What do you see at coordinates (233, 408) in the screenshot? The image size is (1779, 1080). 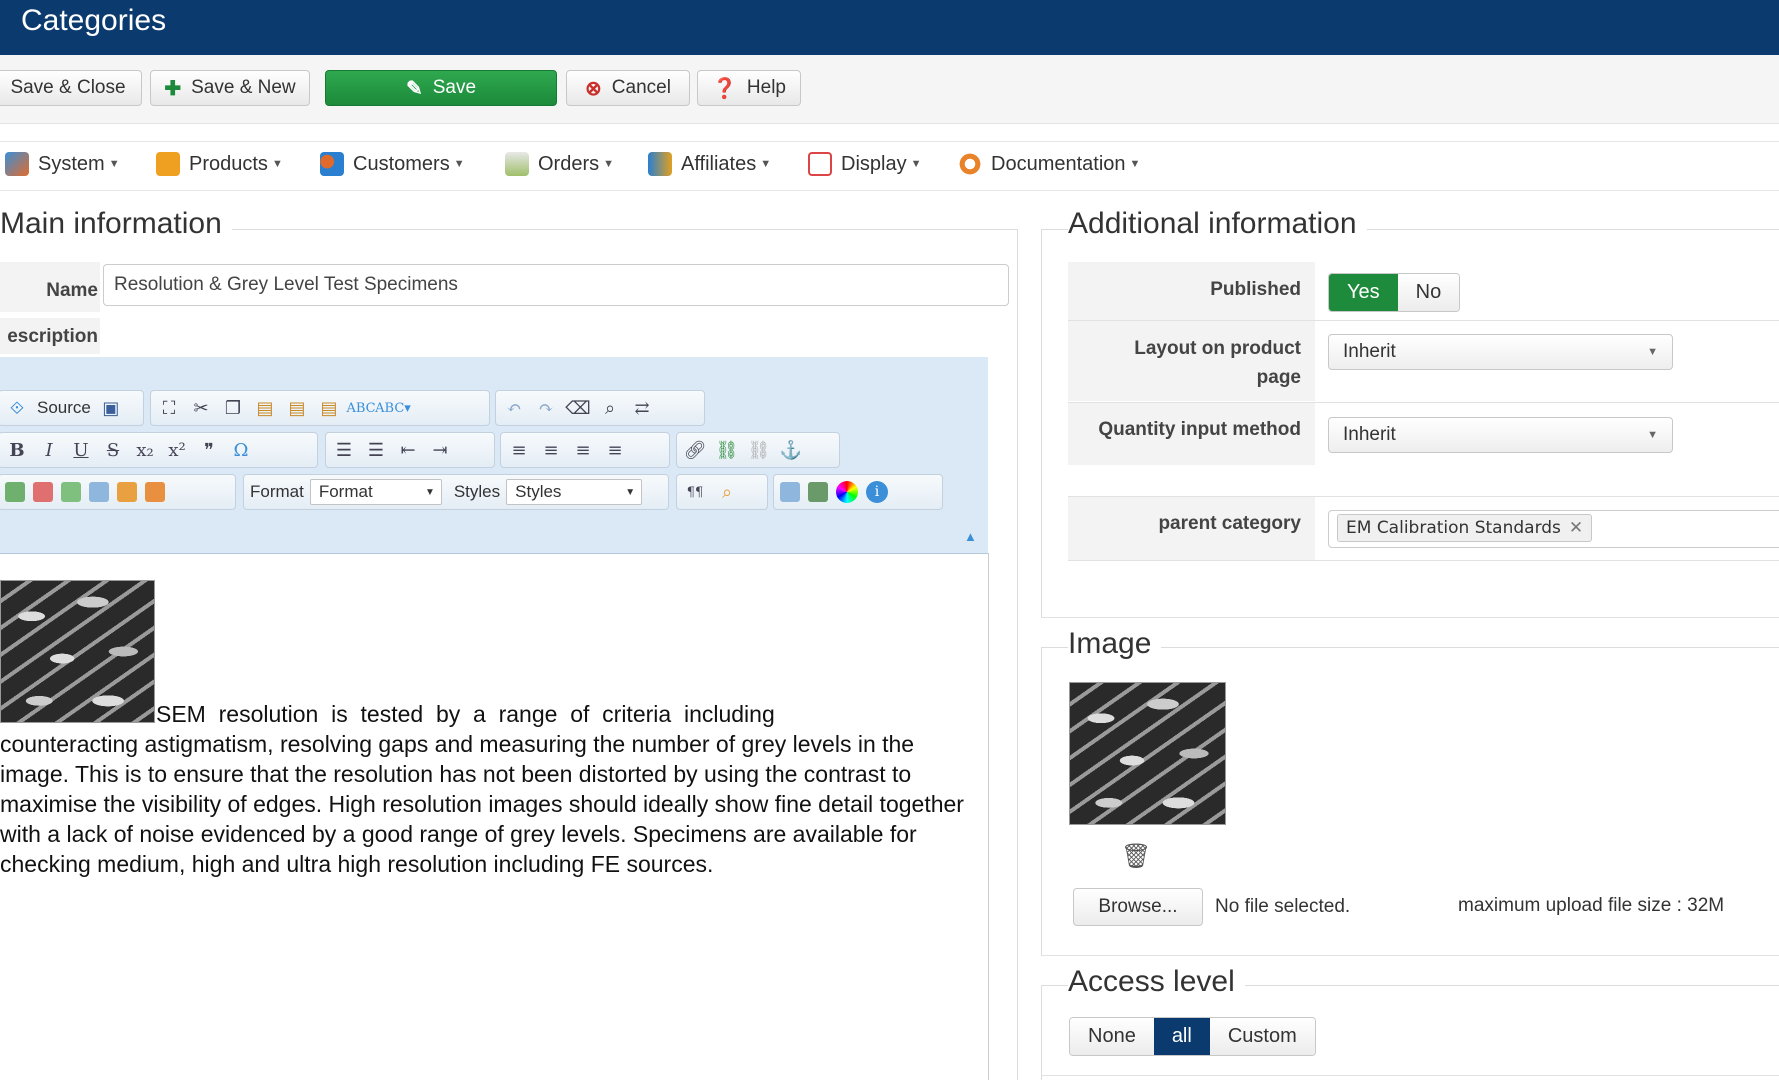 I see `copy-icon: ❐` at bounding box center [233, 408].